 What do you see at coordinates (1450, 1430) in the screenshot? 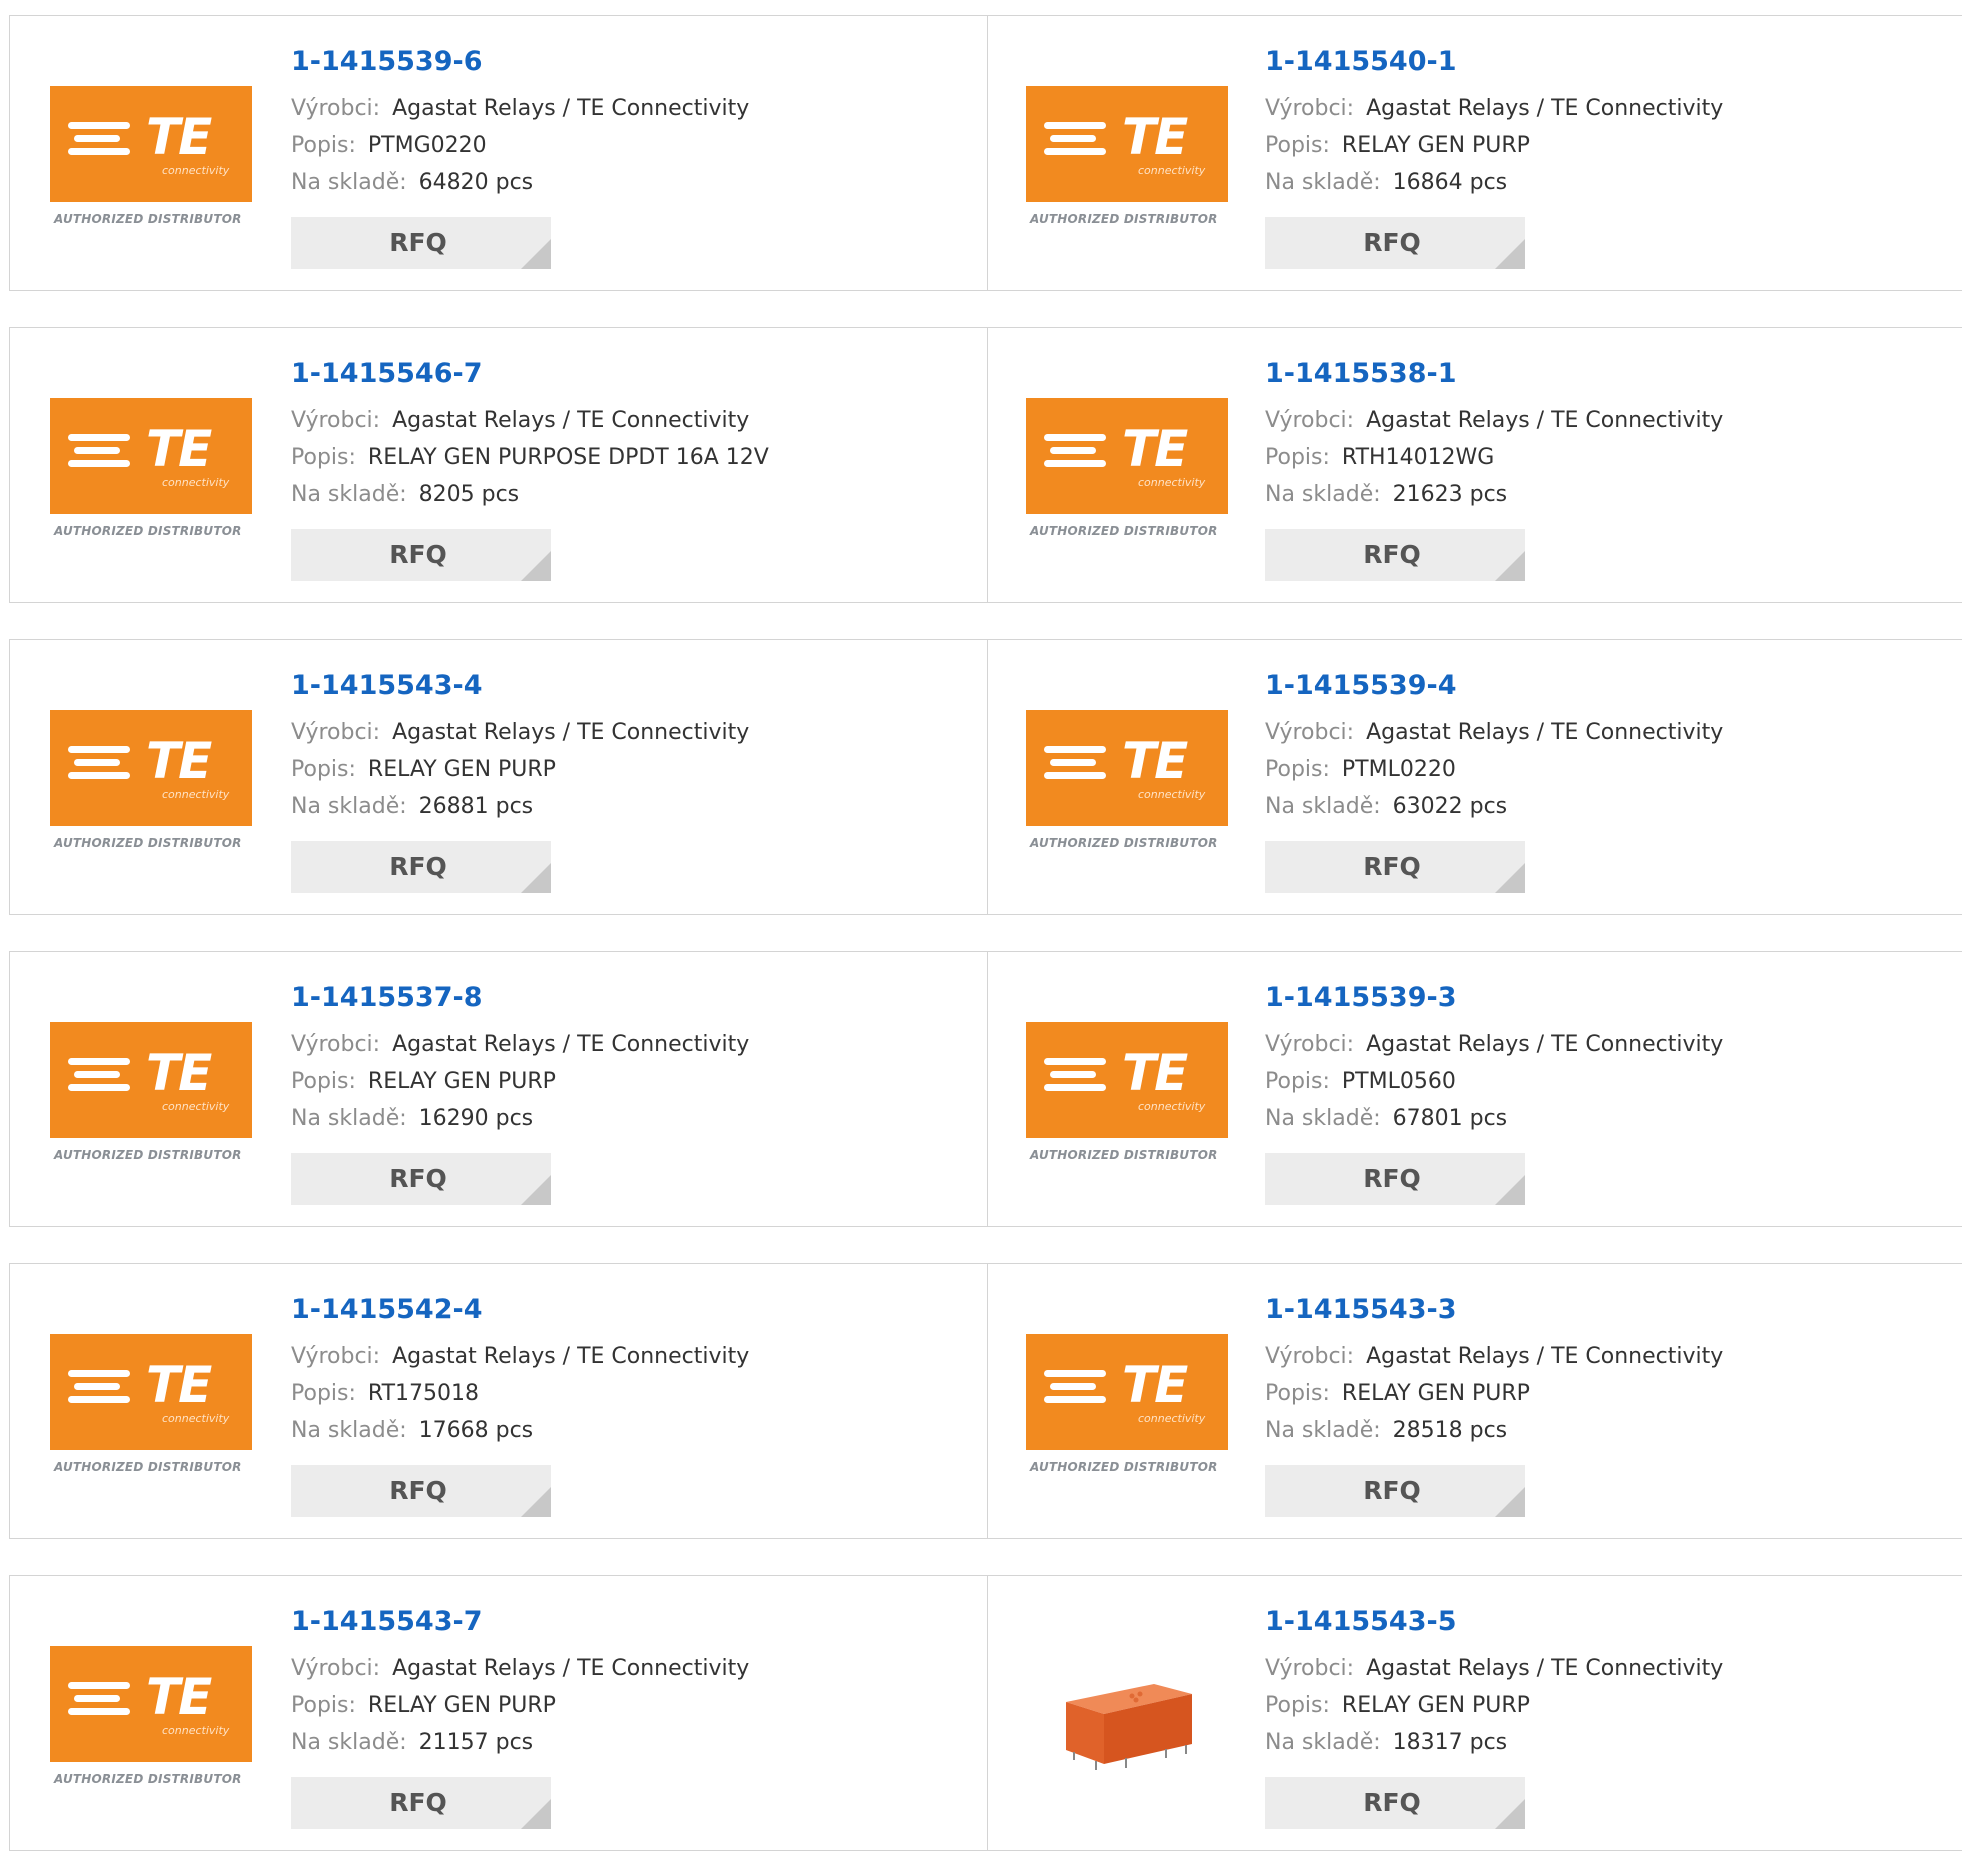
I see `stock-value: 28518 pcs` at bounding box center [1450, 1430].